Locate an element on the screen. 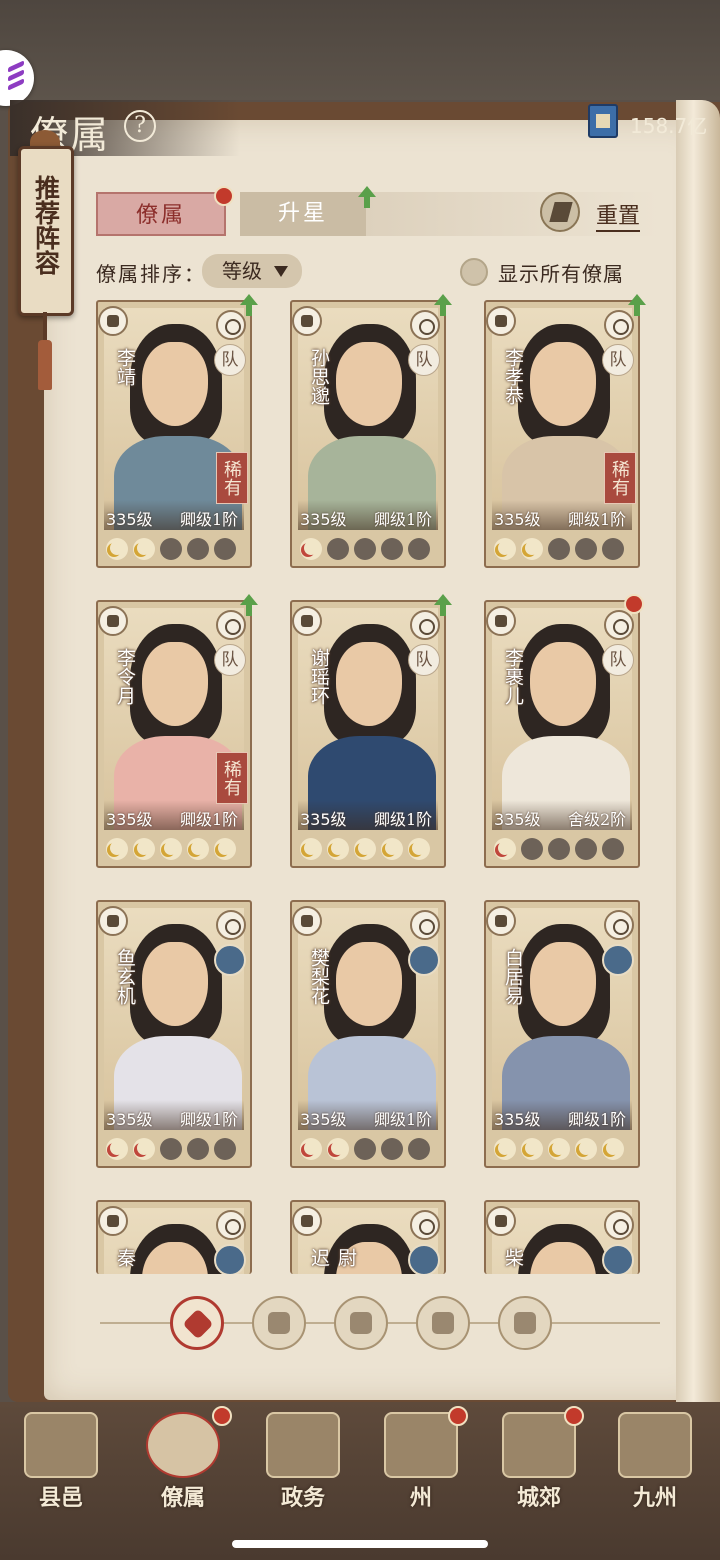 The width and height of the screenshot is (720, 1560). nav-county: 县邑 is located at coordinates (61, 1465).